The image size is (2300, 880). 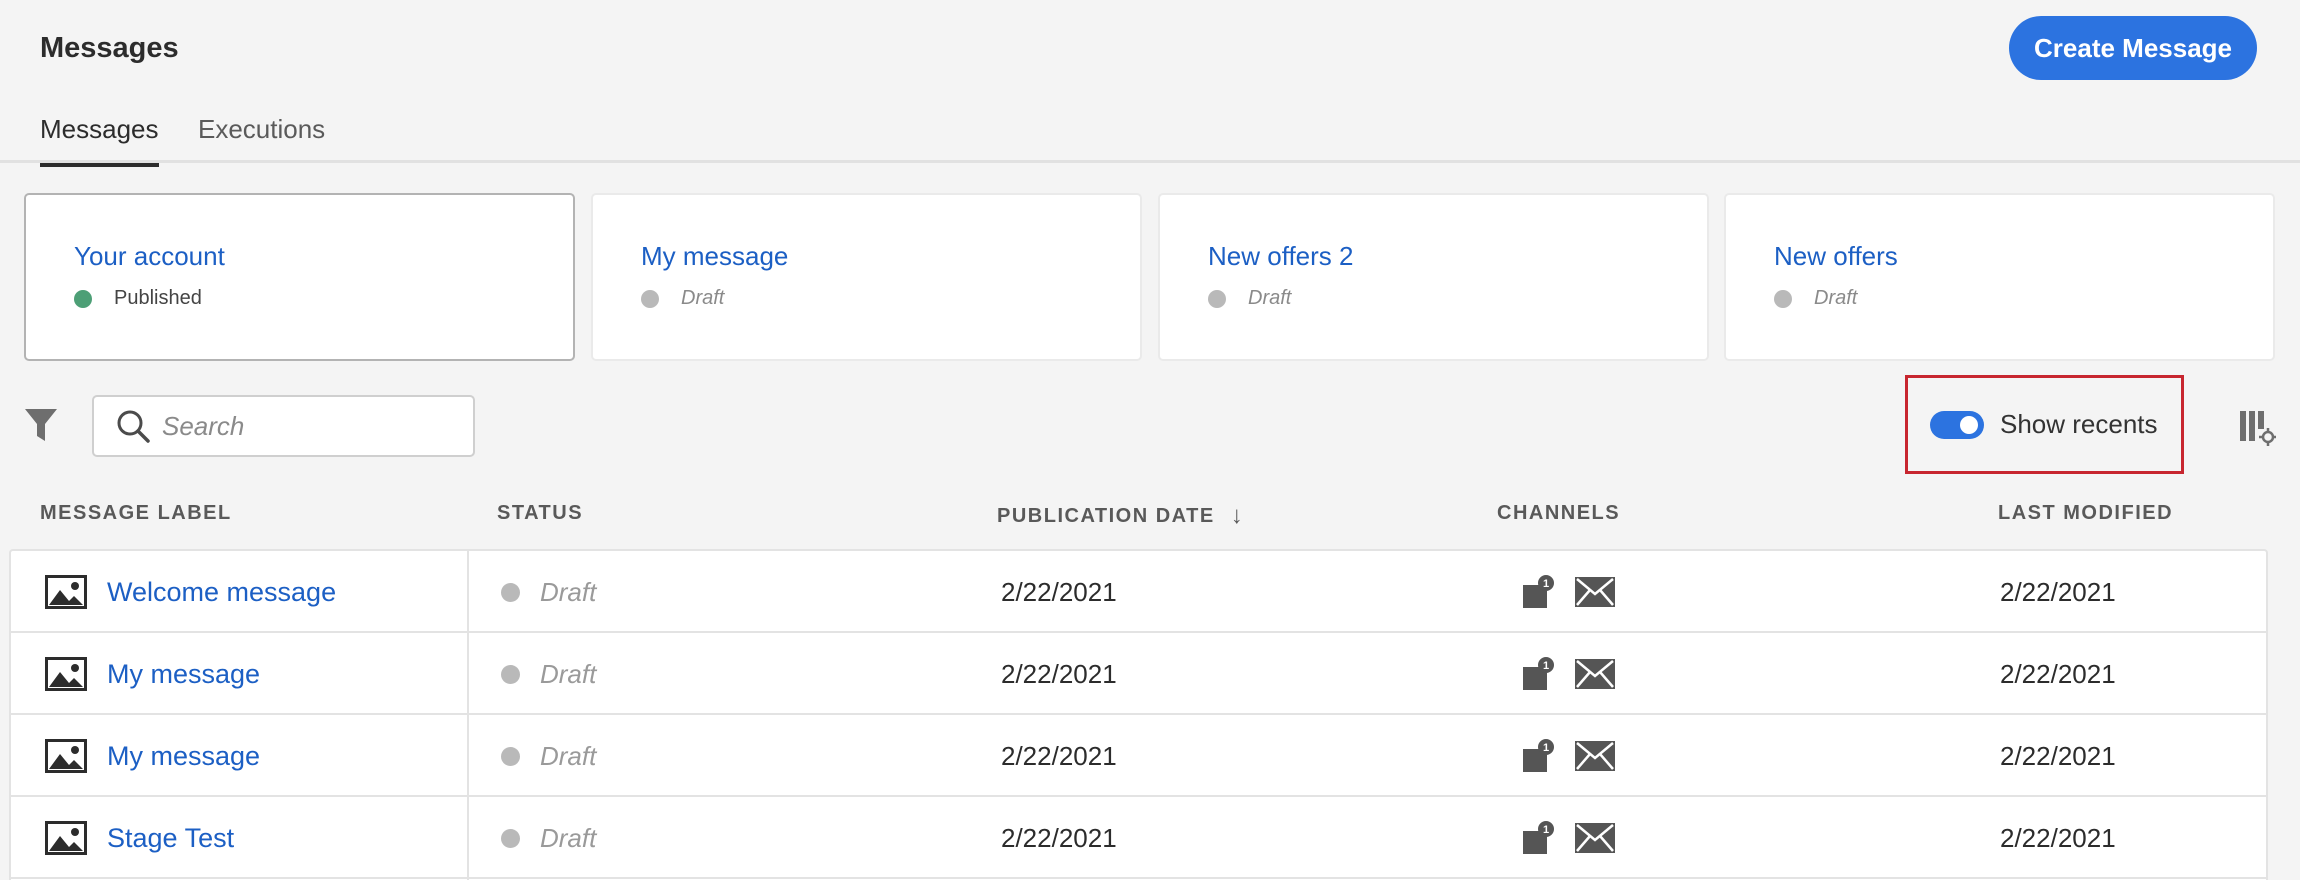 I want to click on recent-card: New offers 2 Draft, so click(x=1433, y=277).